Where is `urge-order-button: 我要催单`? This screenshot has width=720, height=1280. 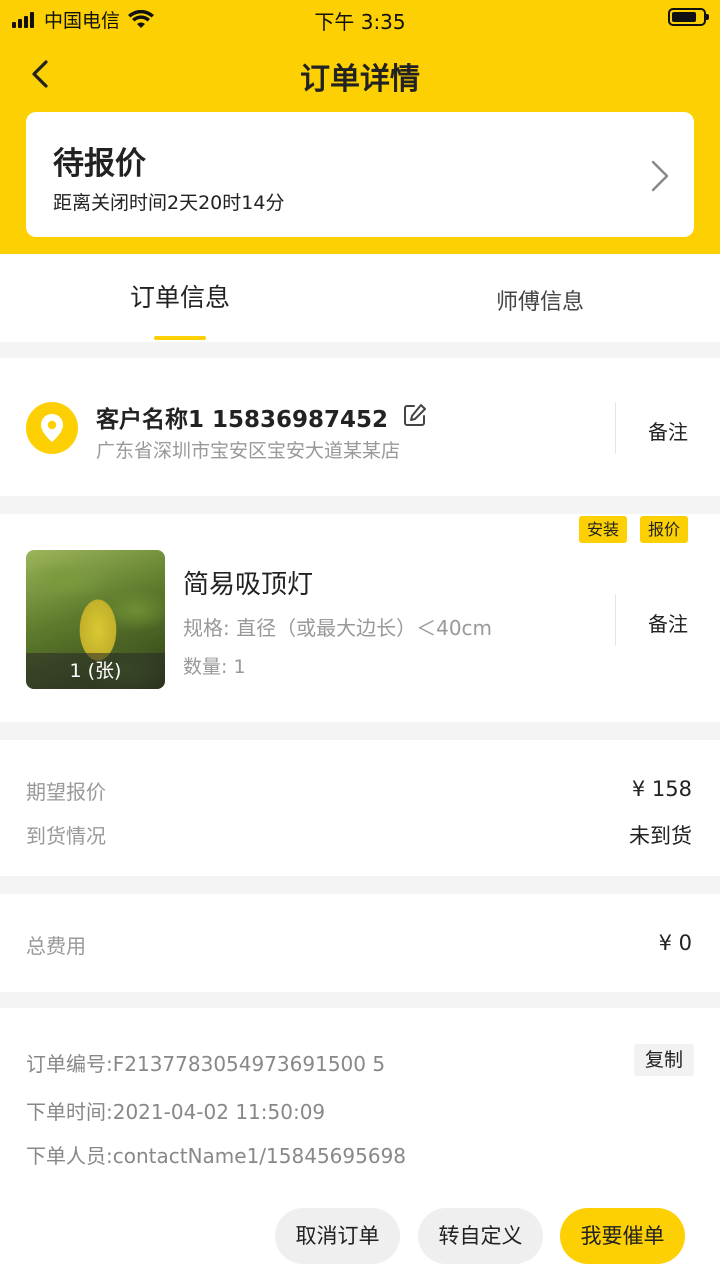 urge-order-button: 我要催单 is located at coordinates (622, 1236).